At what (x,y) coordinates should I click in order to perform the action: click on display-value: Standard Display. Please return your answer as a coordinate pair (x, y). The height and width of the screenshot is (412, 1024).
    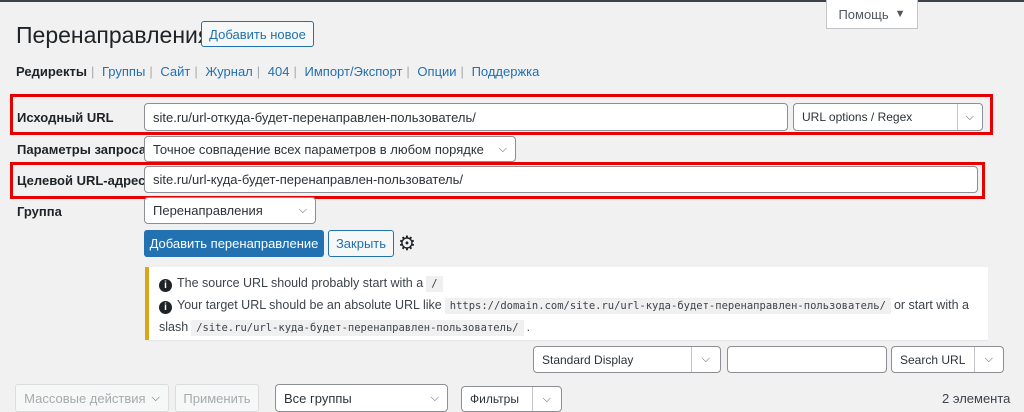
    Looking at the image, I should click on (588, 359).